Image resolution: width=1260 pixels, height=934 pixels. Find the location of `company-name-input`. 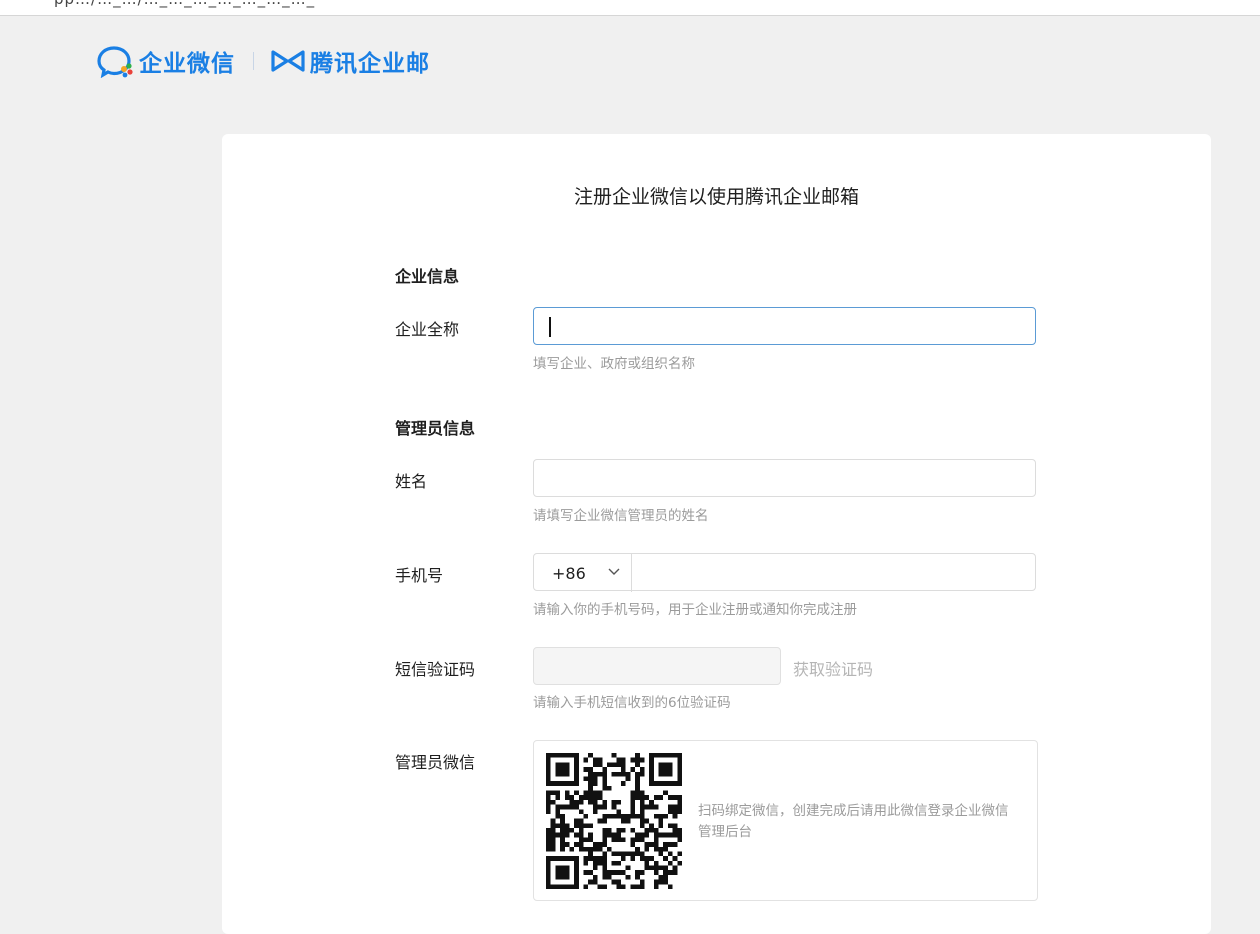

company-name-input is located at coordinates (784, 326).